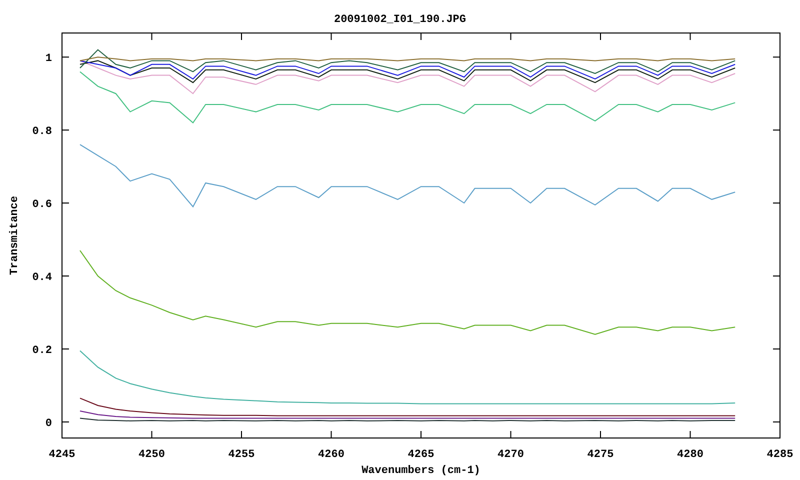 The width and height of the screenshot is (800, 480). I want to click on y-tick-label: 0.2, so click(42, 350).